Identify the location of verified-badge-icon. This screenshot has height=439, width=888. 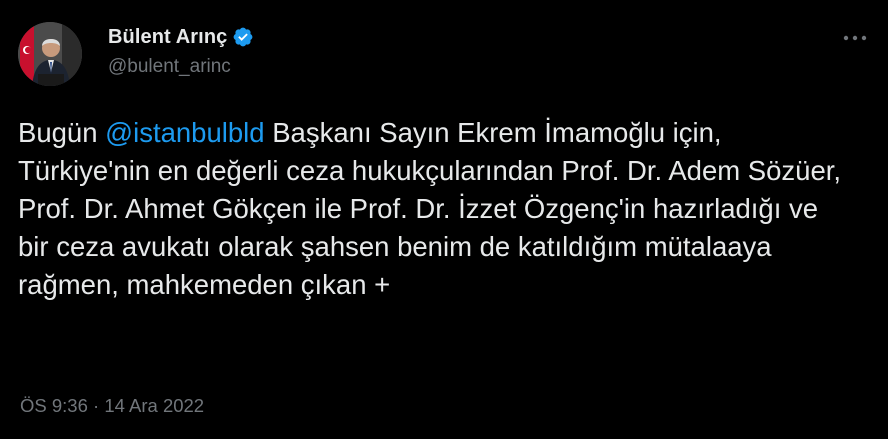
(243, 37).